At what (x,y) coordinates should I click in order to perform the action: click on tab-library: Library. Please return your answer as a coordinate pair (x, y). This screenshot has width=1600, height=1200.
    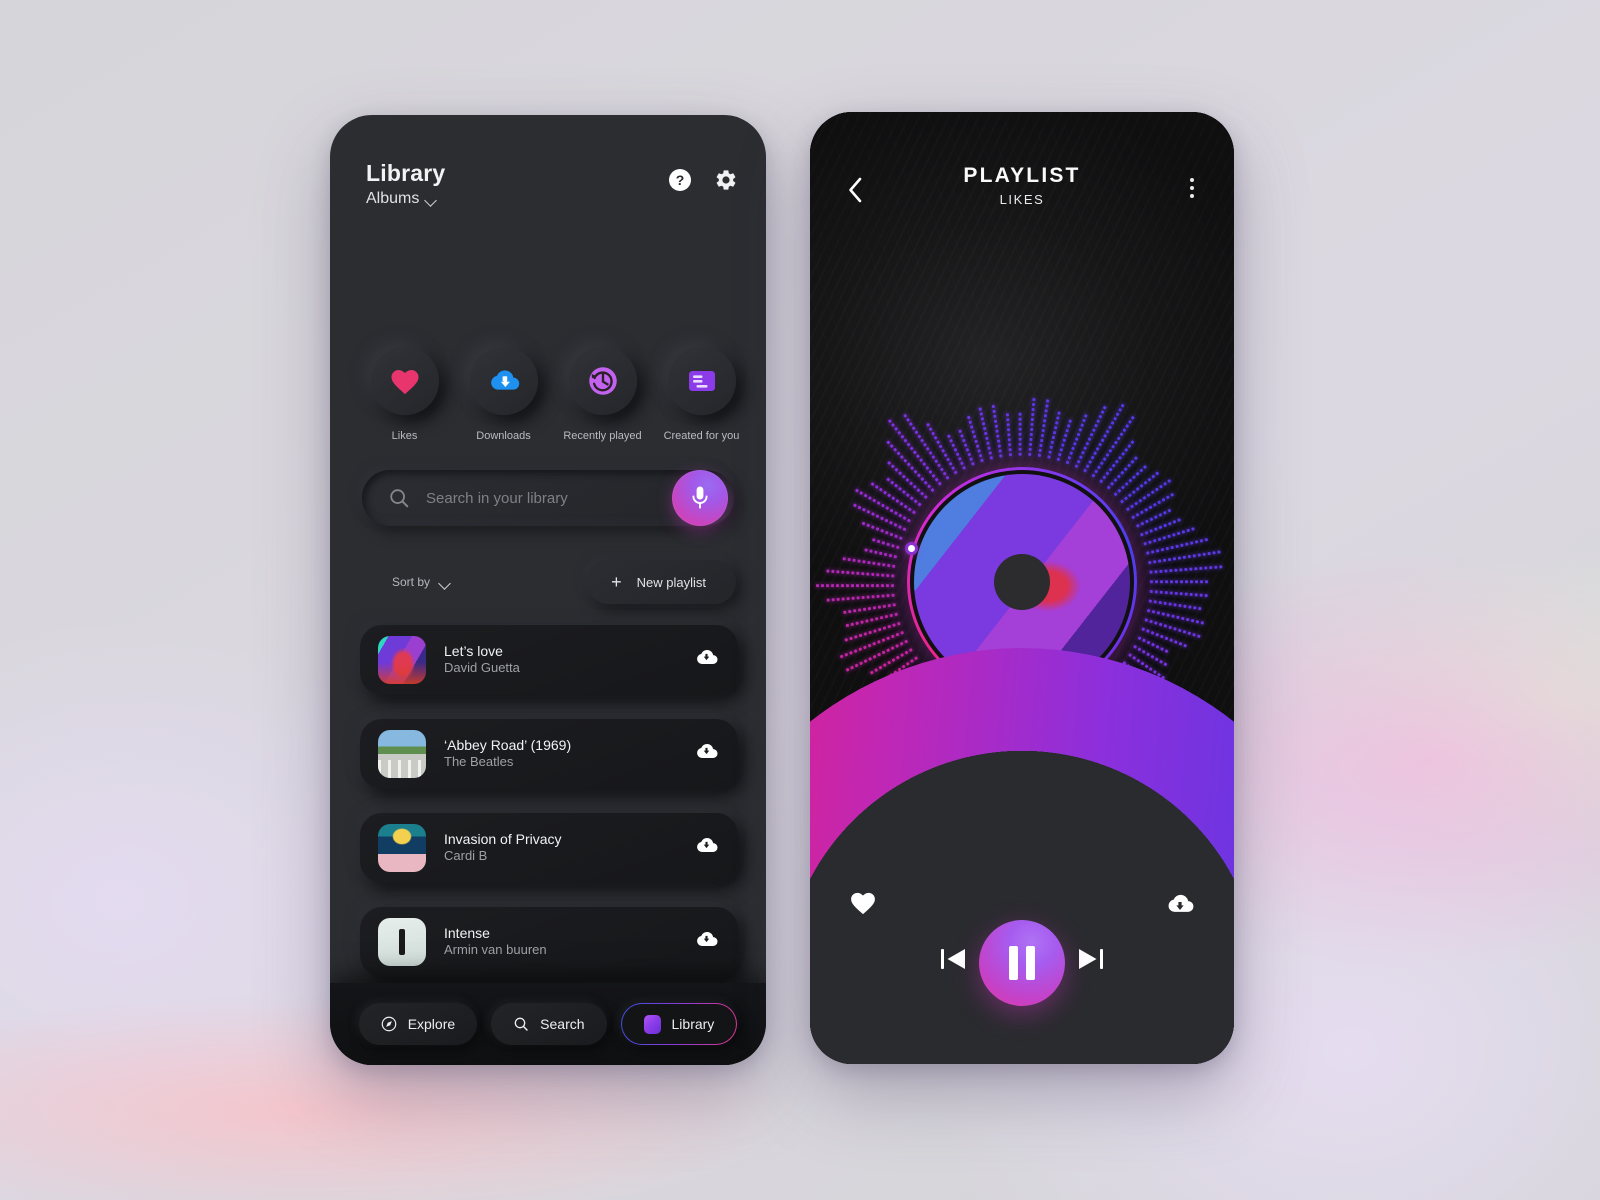
    Looking at the image, I should click on (679, 1024).